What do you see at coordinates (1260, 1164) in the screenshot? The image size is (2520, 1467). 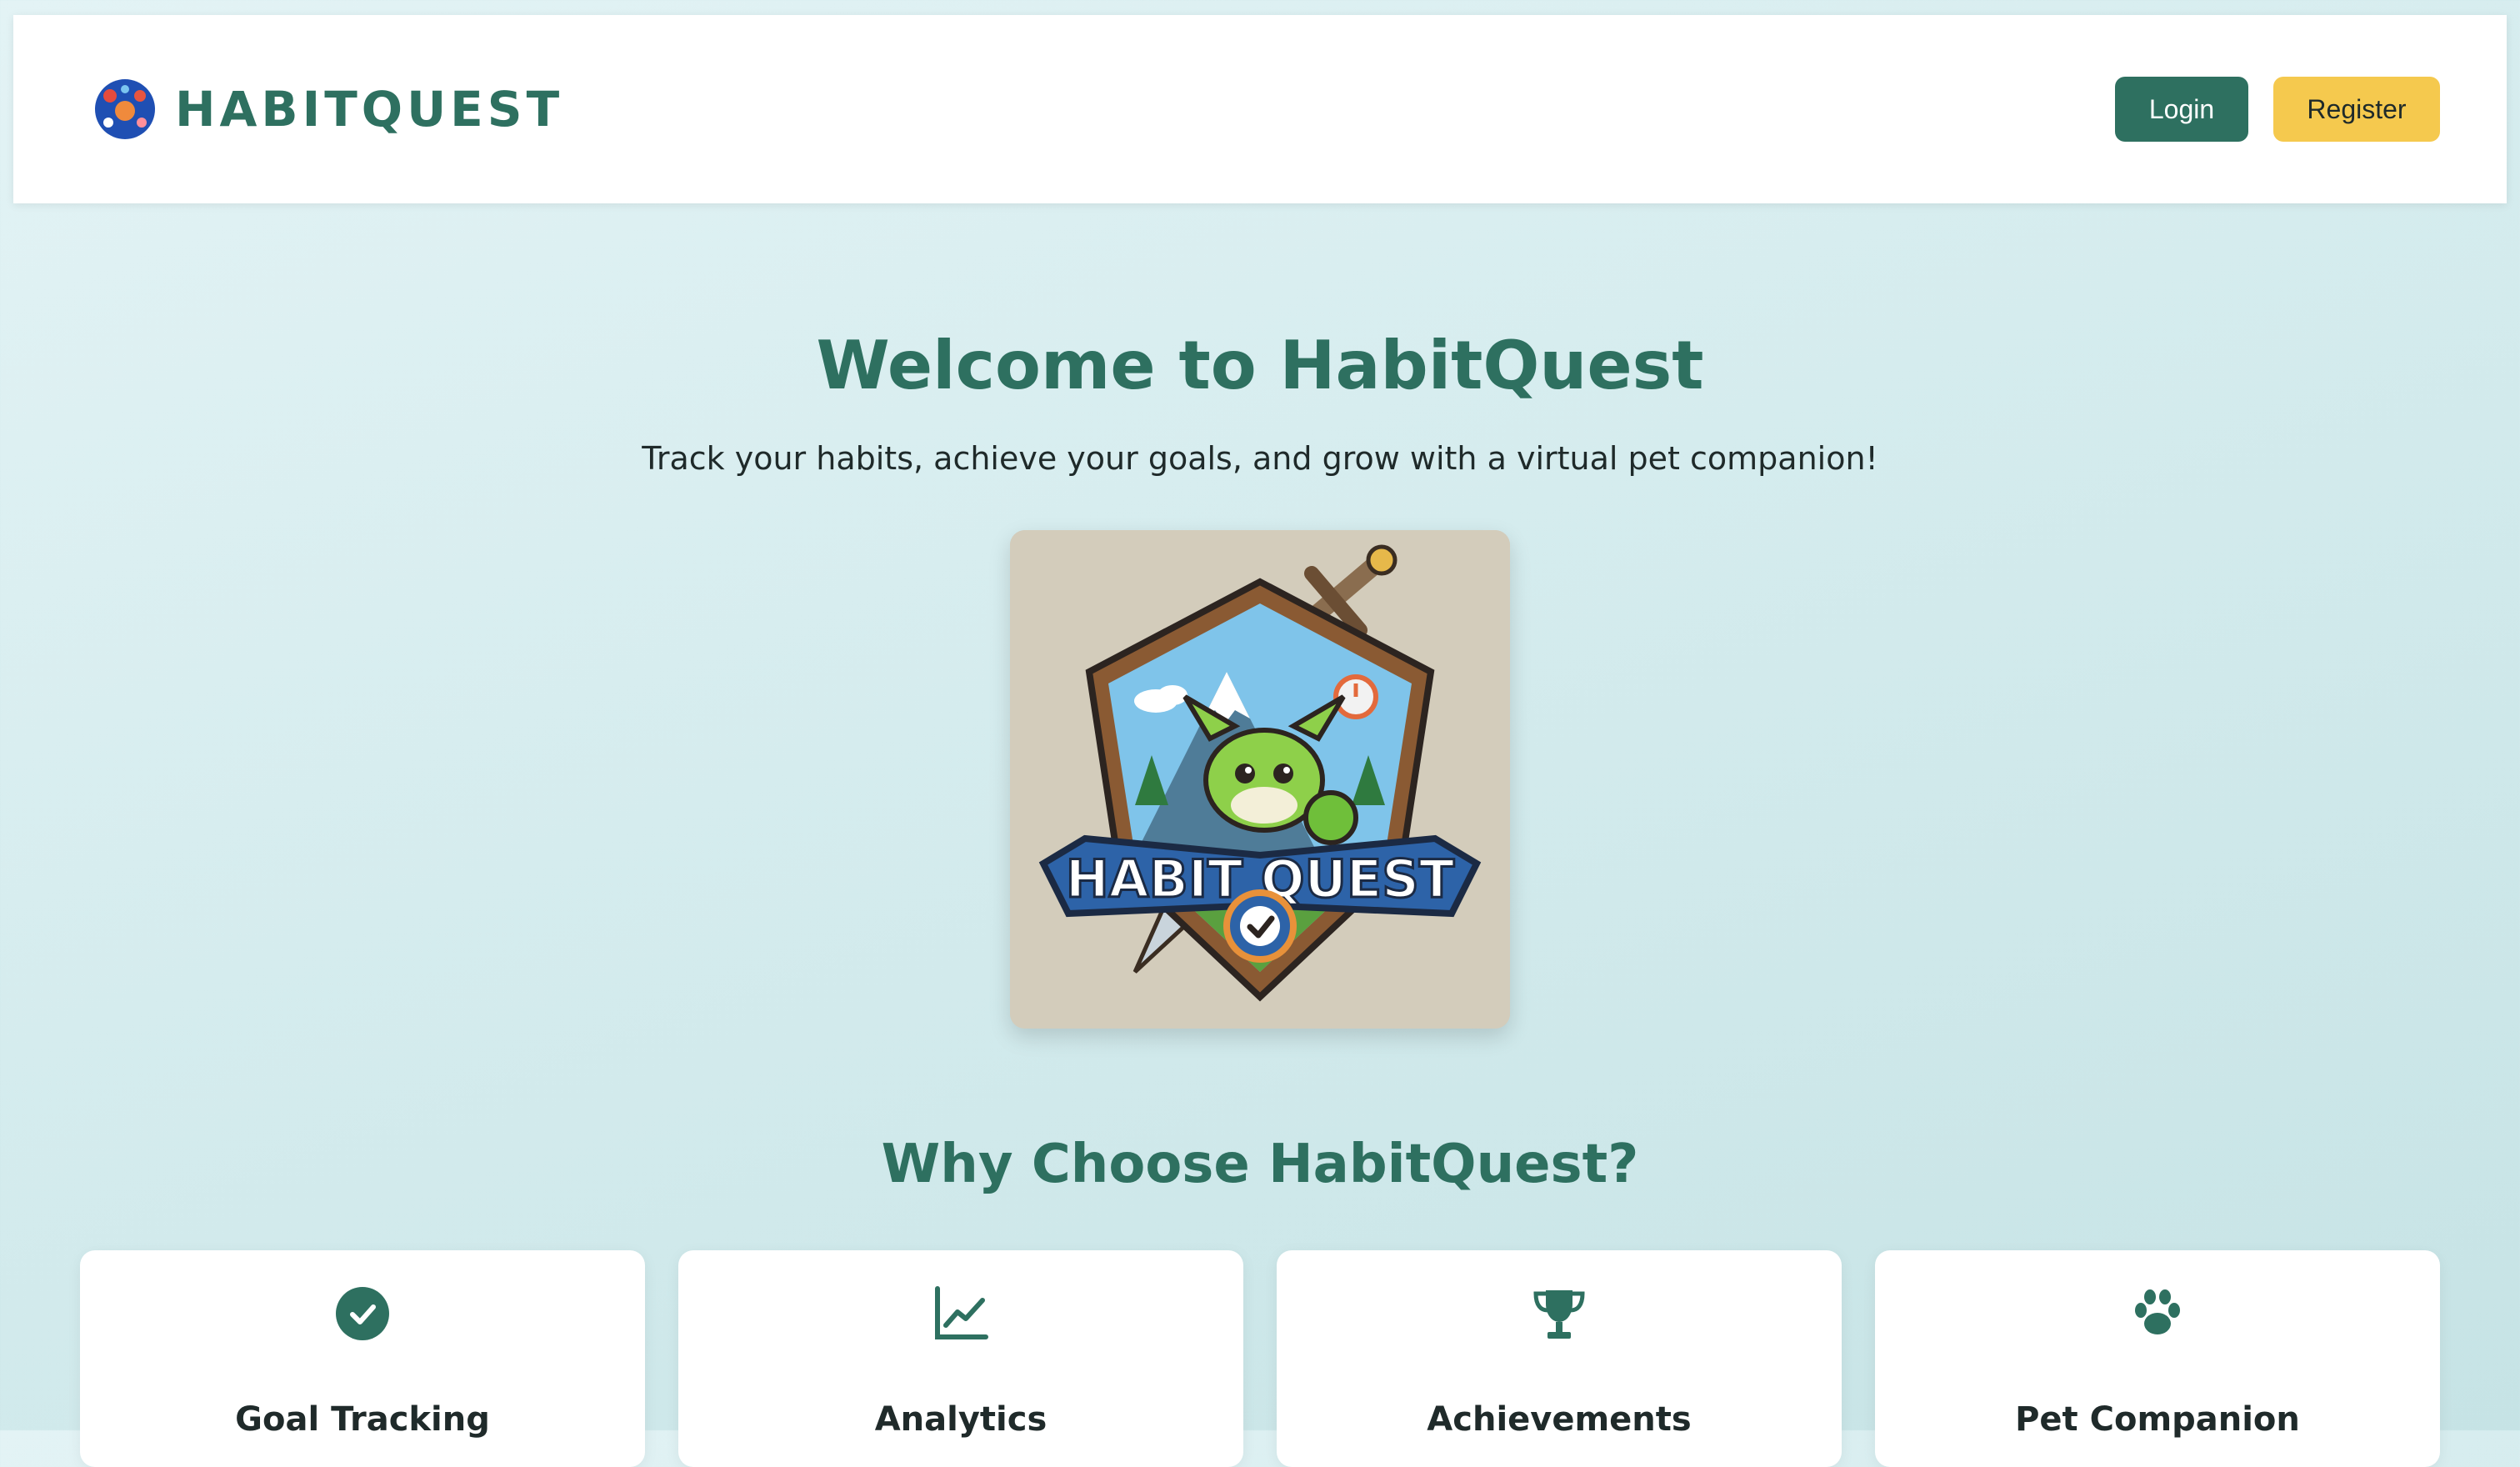 I see `features-title: Why Choose HabitQuest?` at bounding box center [1260, 1164].